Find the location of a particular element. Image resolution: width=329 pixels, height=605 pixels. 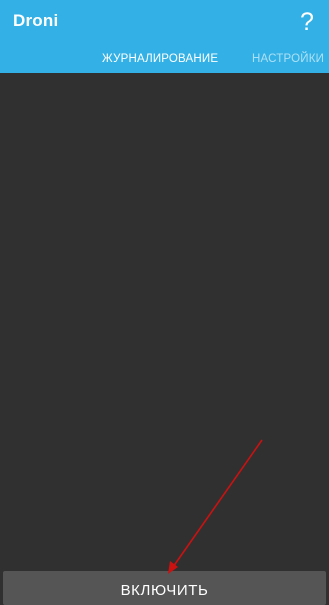

help-button: ? is located at coordinates (307, 22).